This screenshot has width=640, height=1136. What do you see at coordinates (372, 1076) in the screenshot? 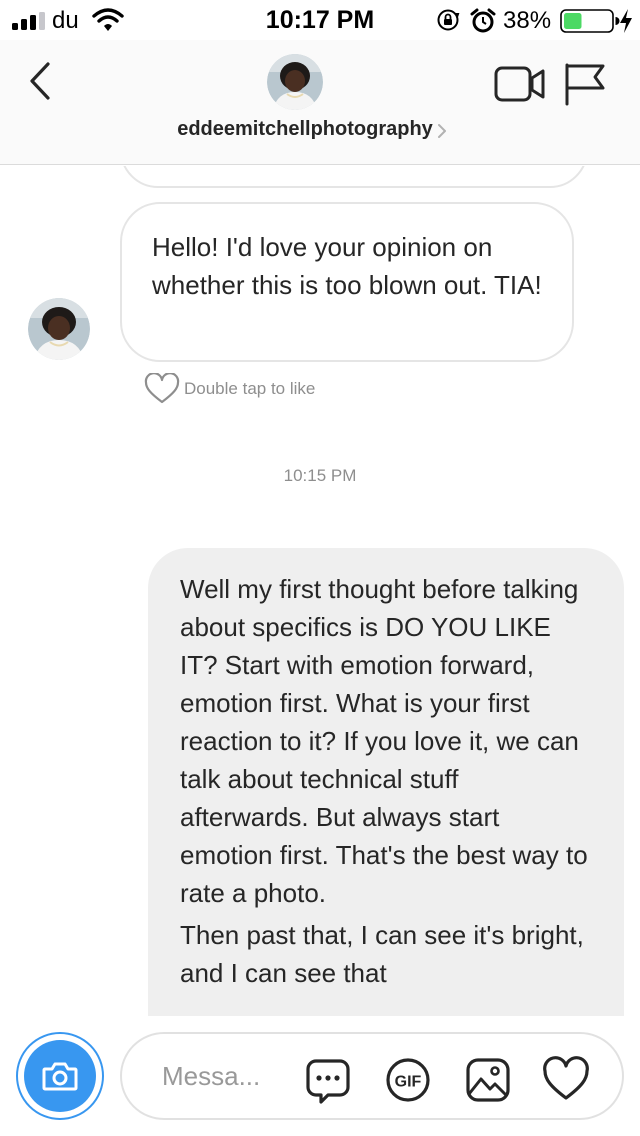
I see `message-field: GIF` at bounding box center [372, 1076].